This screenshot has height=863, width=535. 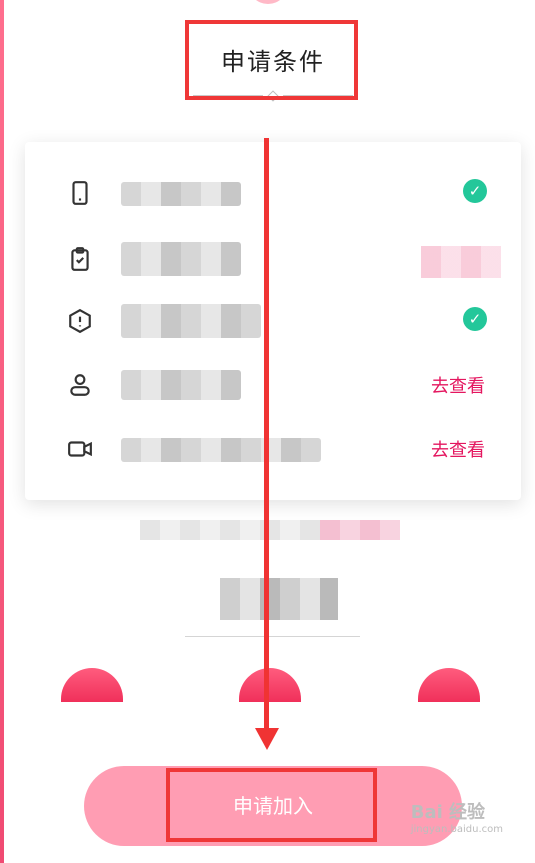 What do you see at coordinates (448, 812) in the screenshot?
I see `watermark-logo: Bai 经验` at bounding box center [448, 812].